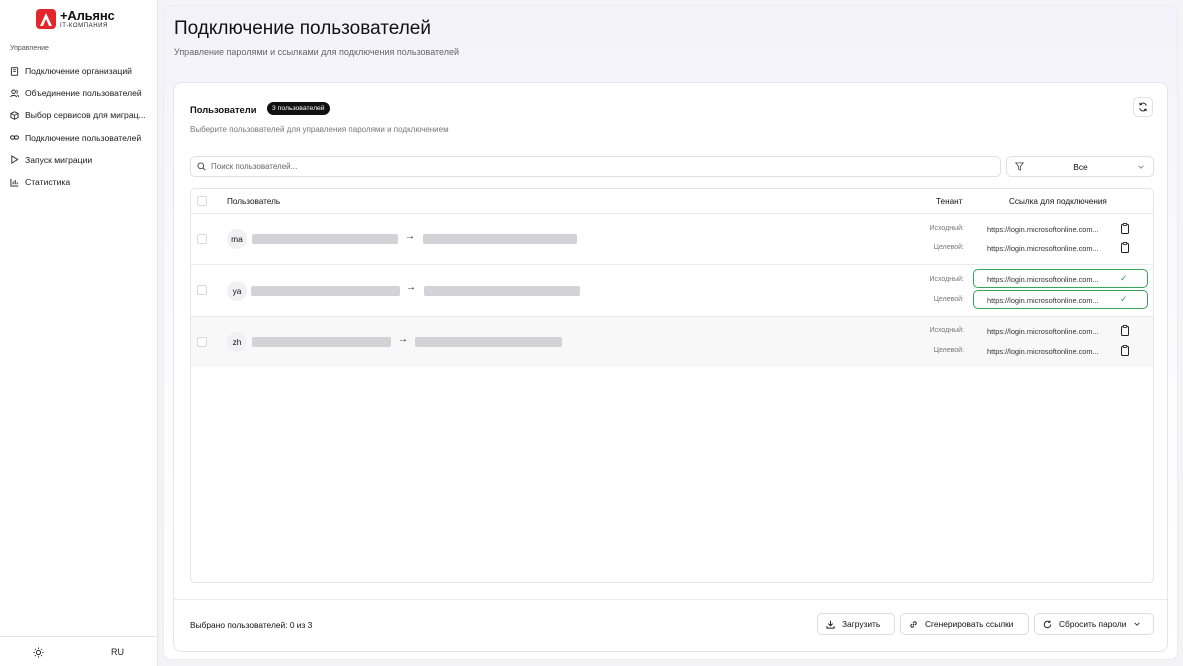  Describe the element at coordinates (29, 48) in the screenshot. I see `sidebar-section-label: Управление` at that location.